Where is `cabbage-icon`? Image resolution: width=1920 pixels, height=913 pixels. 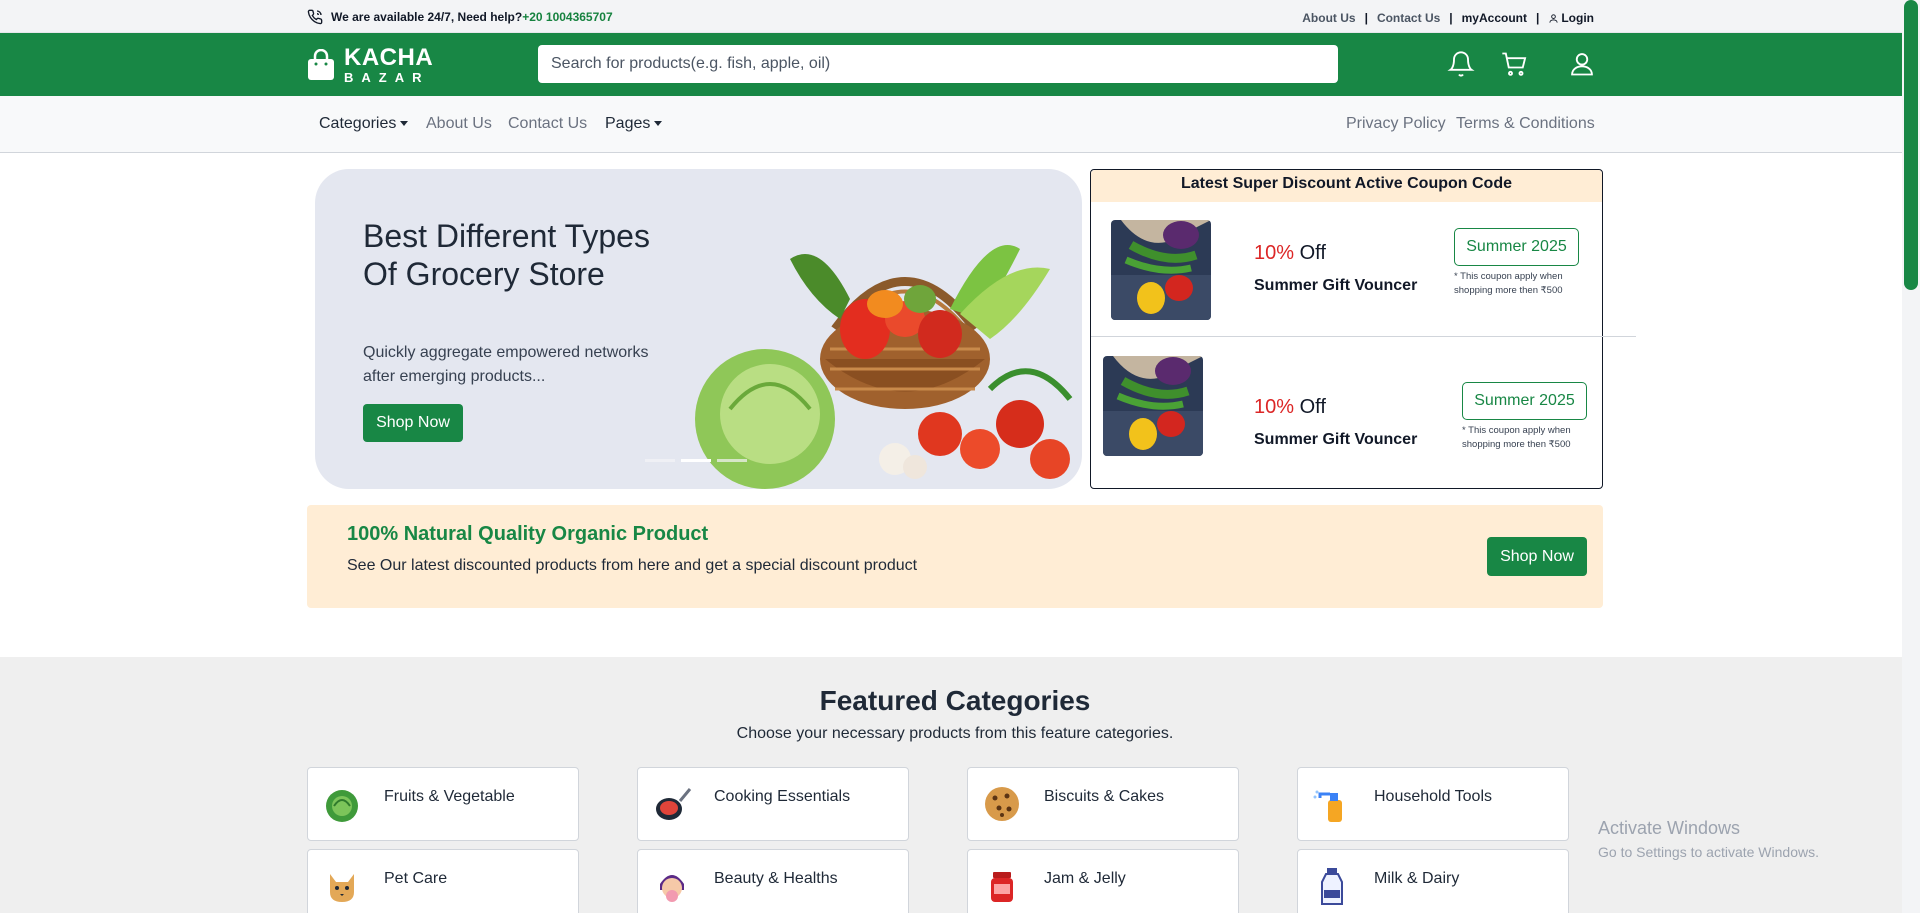 cabbage-icon is located at coordinates (342, 806).